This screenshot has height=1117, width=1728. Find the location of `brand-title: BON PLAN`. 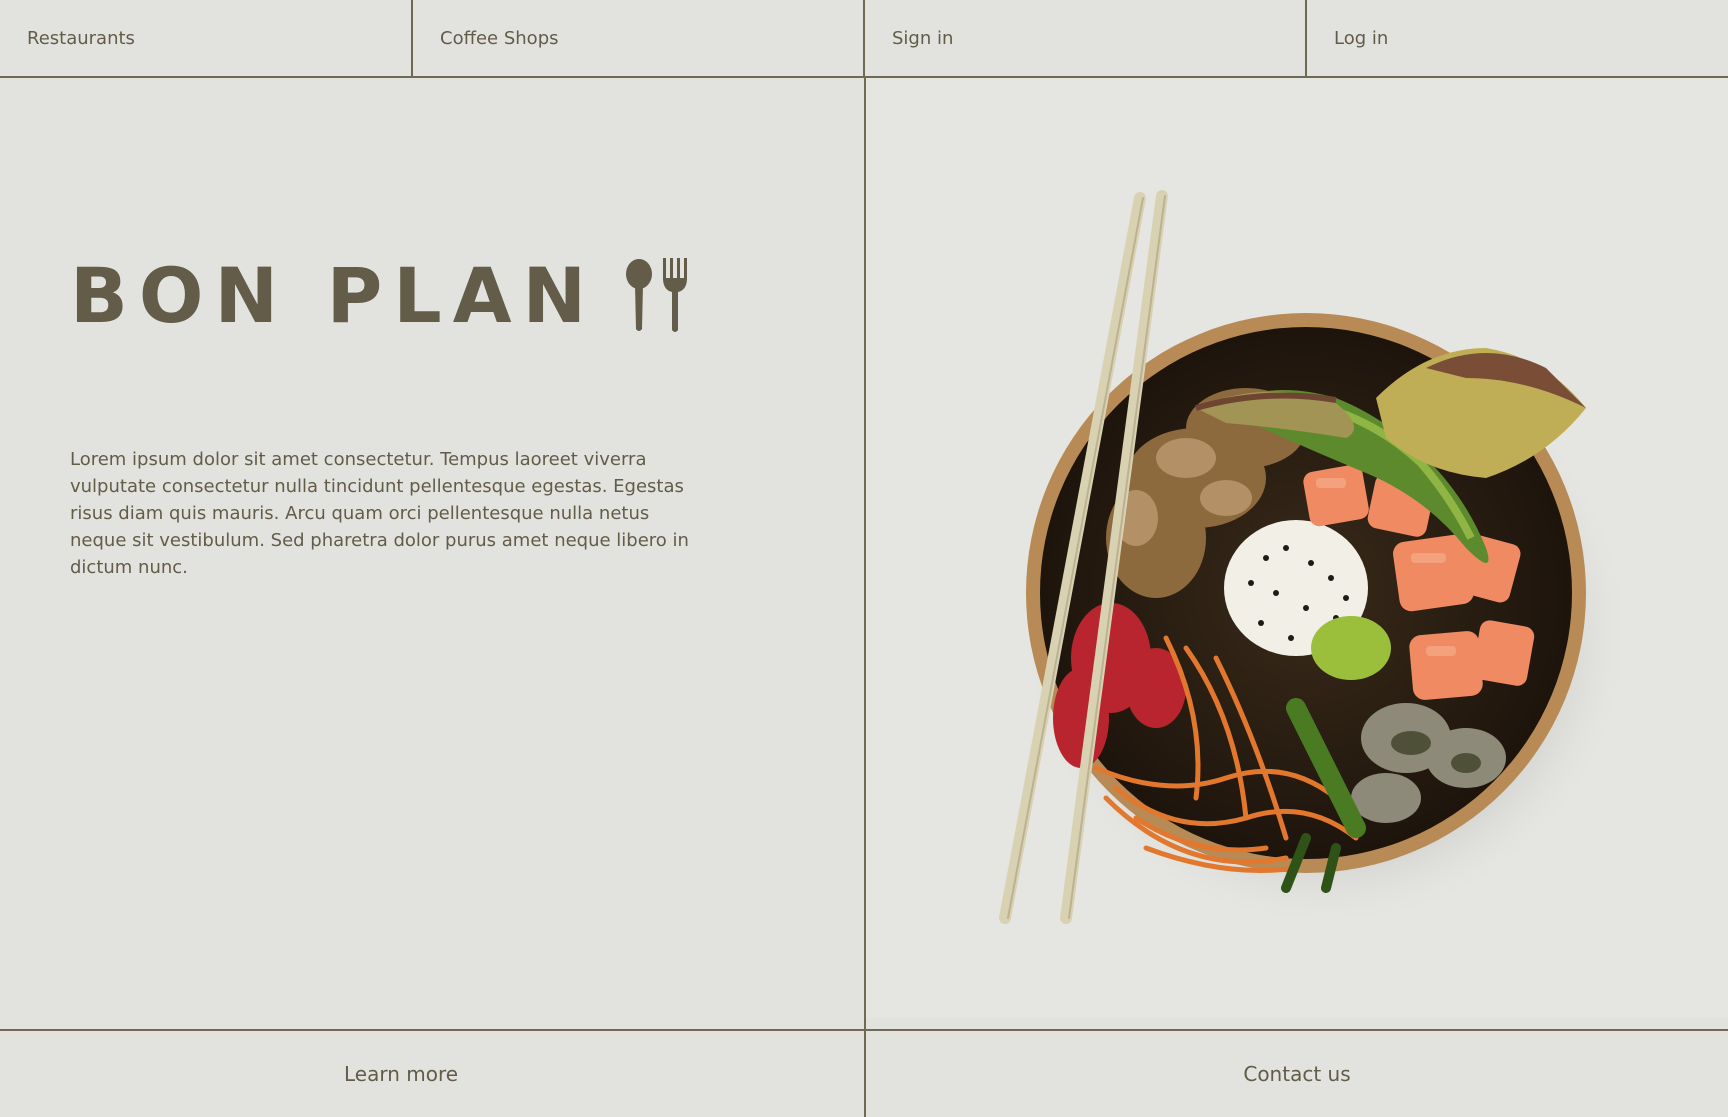

brand-title: BON PLAN is located at coordinates (334, 295).